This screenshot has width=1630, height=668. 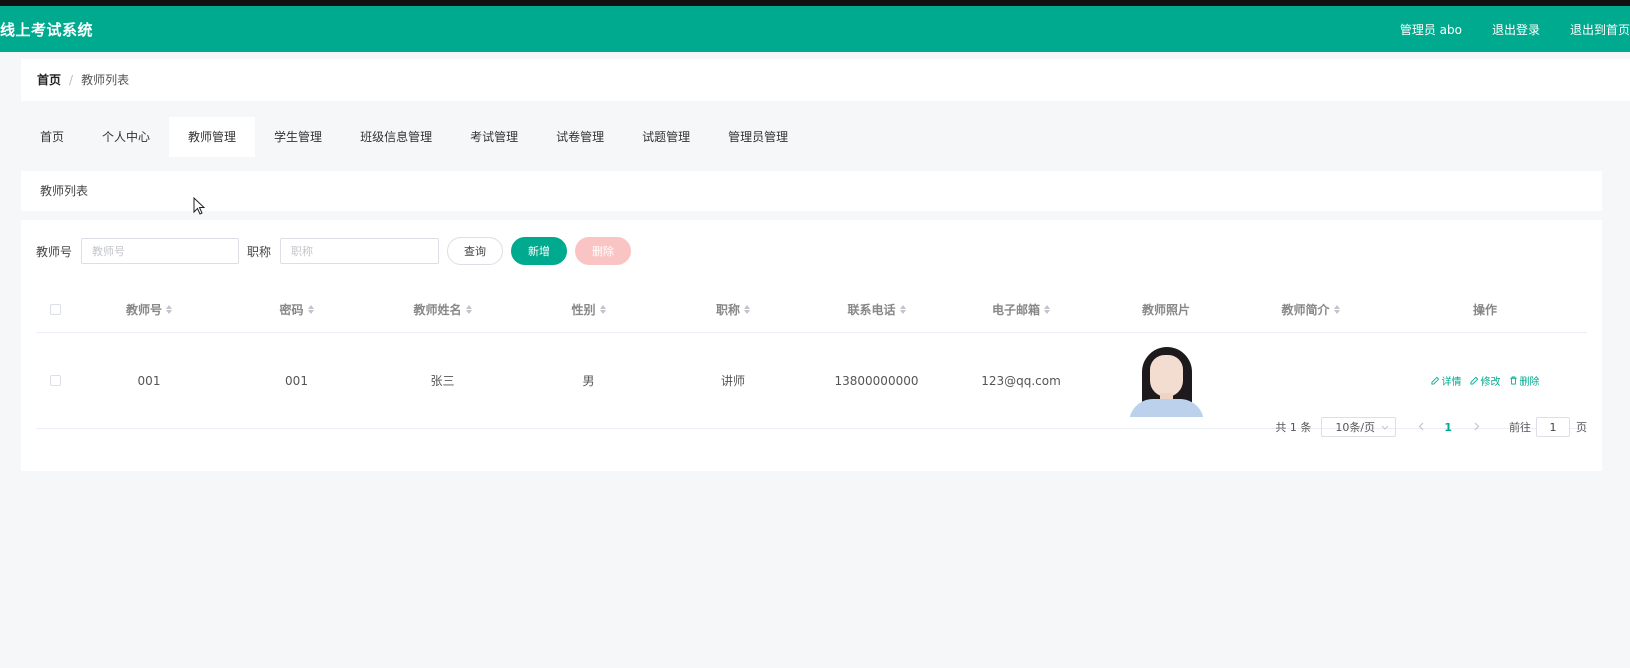 I want to click on col-gender: 性别, so click(x=588, y=309).